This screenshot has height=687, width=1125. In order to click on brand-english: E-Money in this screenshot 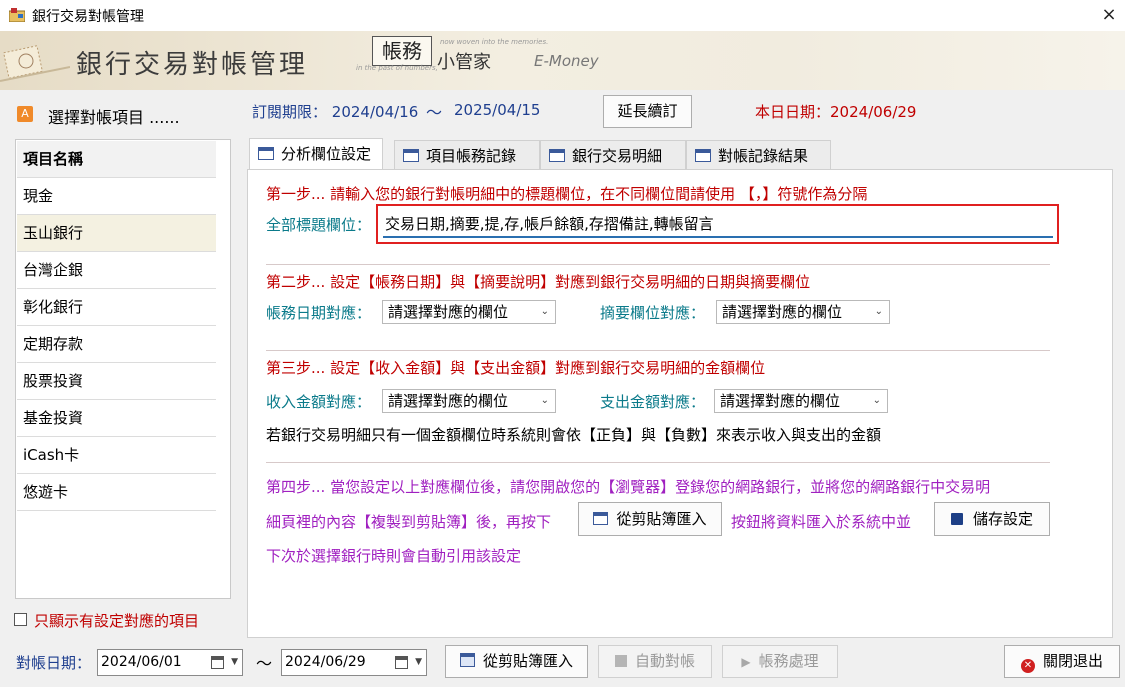, I will do `click(566, 61)`.